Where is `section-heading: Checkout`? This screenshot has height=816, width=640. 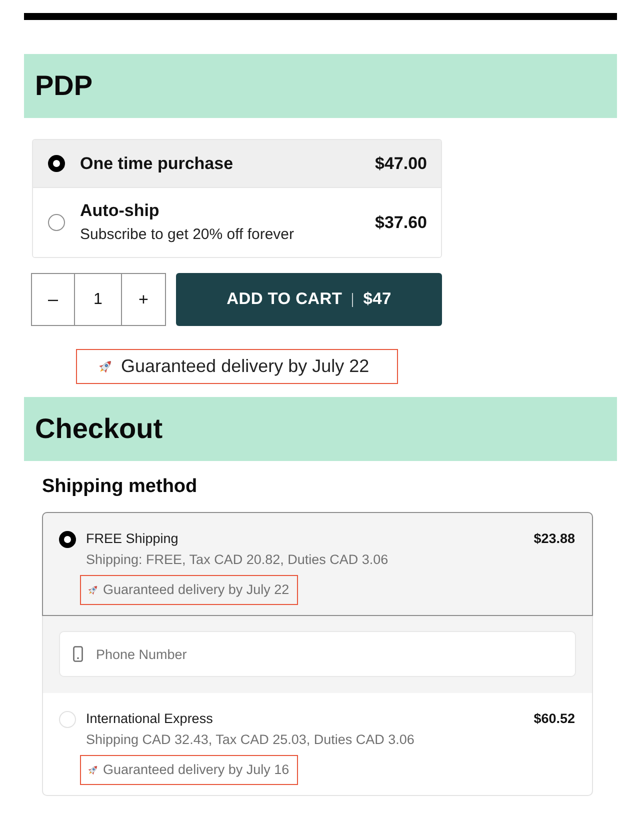
section-heading: Checkout is located at coordinates (99, 429).